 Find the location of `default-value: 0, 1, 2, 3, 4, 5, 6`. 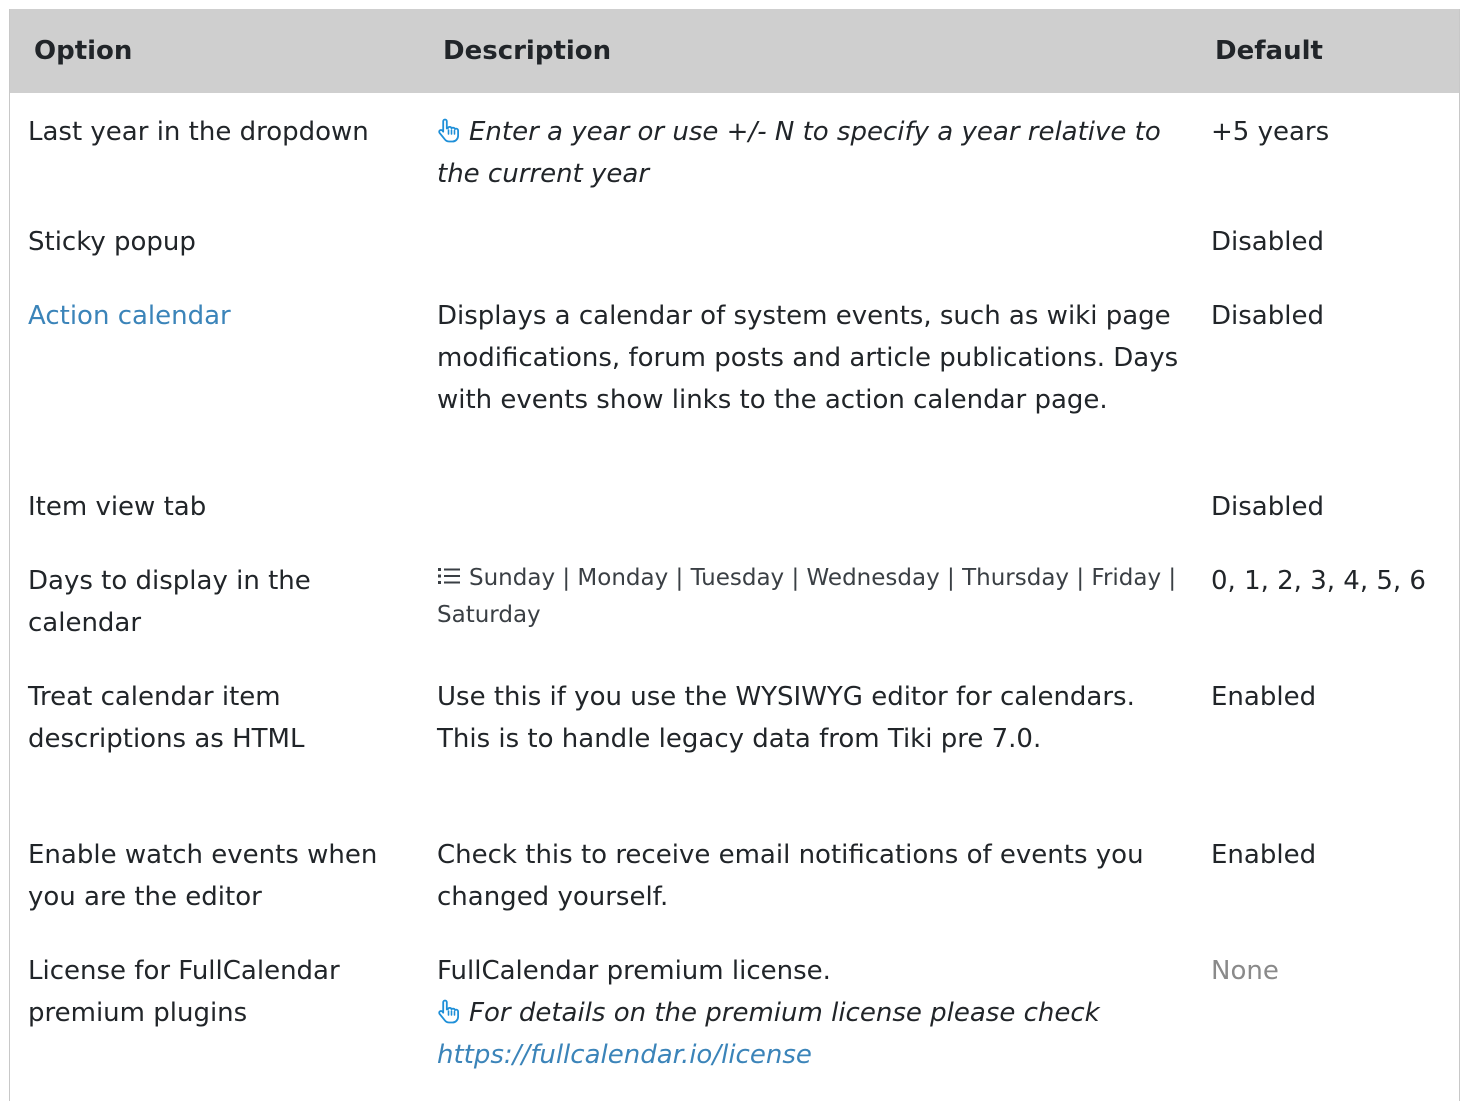

default-value: 0, 1, 2, 3, 4, 5, 6 is located at coordinates (1318, 581).